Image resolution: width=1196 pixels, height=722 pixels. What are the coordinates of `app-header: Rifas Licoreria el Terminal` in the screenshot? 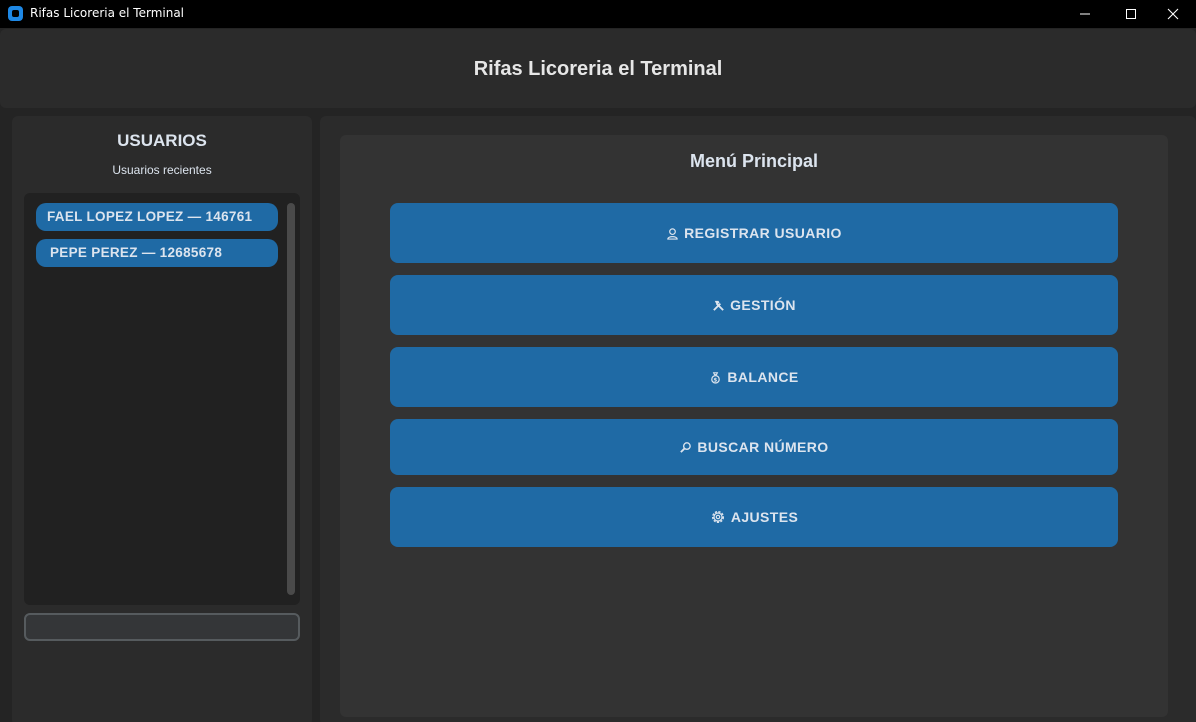 It's located at (598, 68).